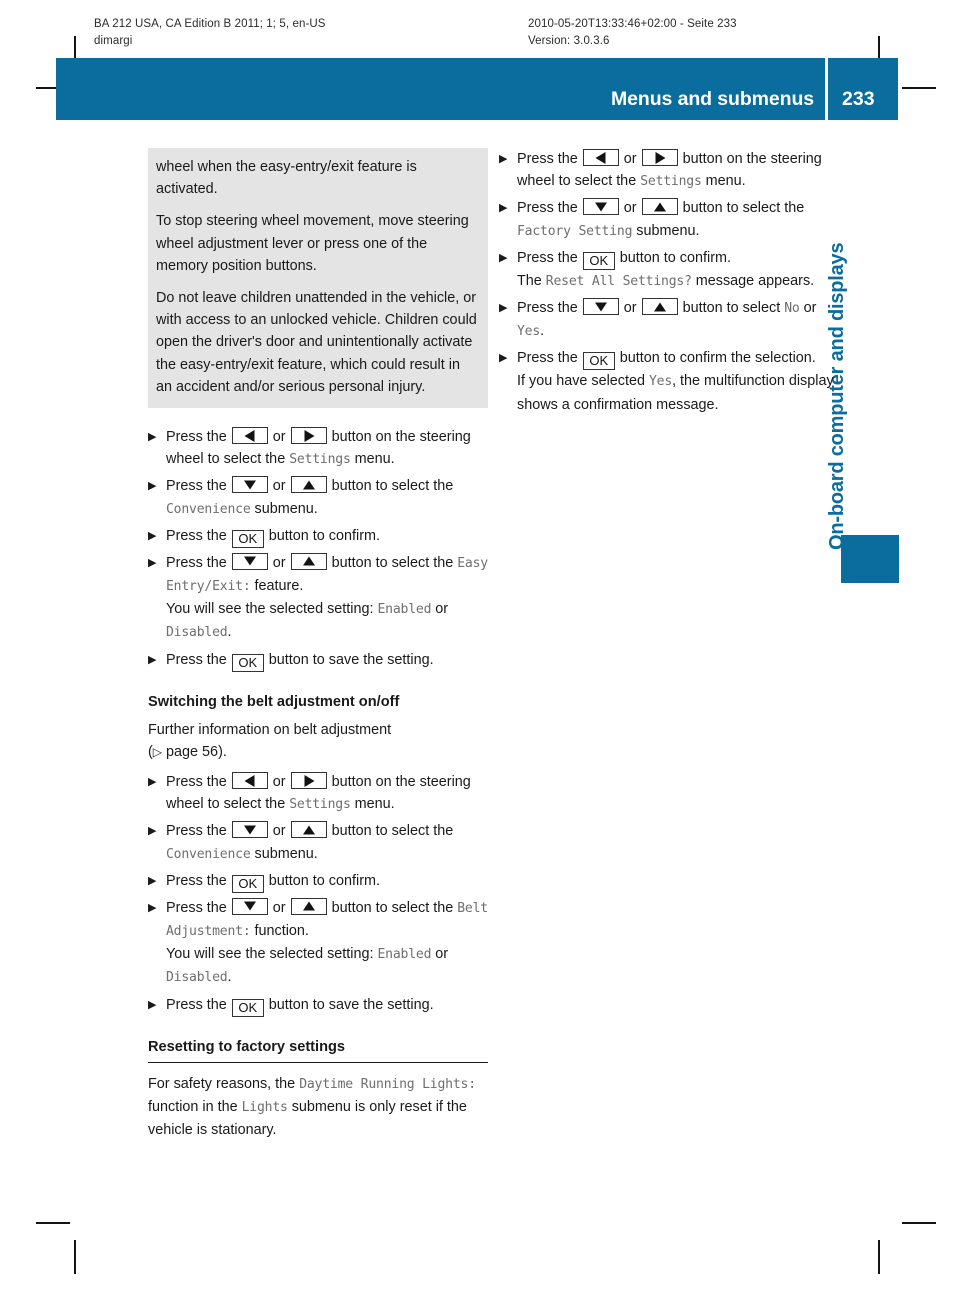 Image resolution: width=954 pixels, height=1294 pixels. I want to click on display-text: Settings, so click(671, 182).